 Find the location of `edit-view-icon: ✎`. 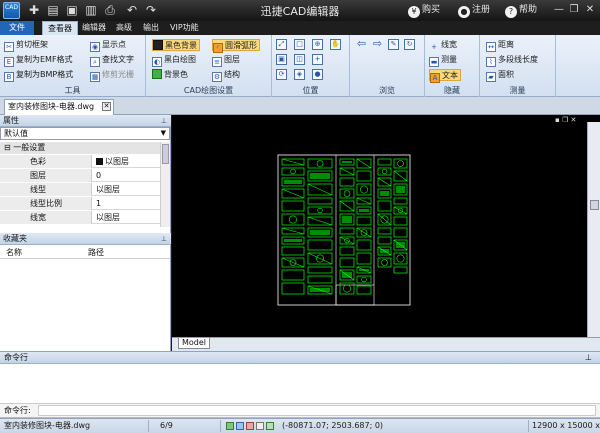

edit-view-icon: ✎ is located at coordinates (393, 44).